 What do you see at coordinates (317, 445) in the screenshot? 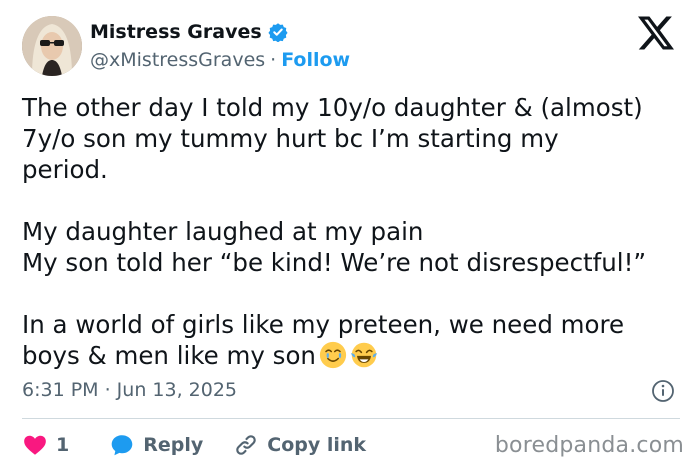
I see `copy-link-label: Copy link` at bounding box center [317, 445].